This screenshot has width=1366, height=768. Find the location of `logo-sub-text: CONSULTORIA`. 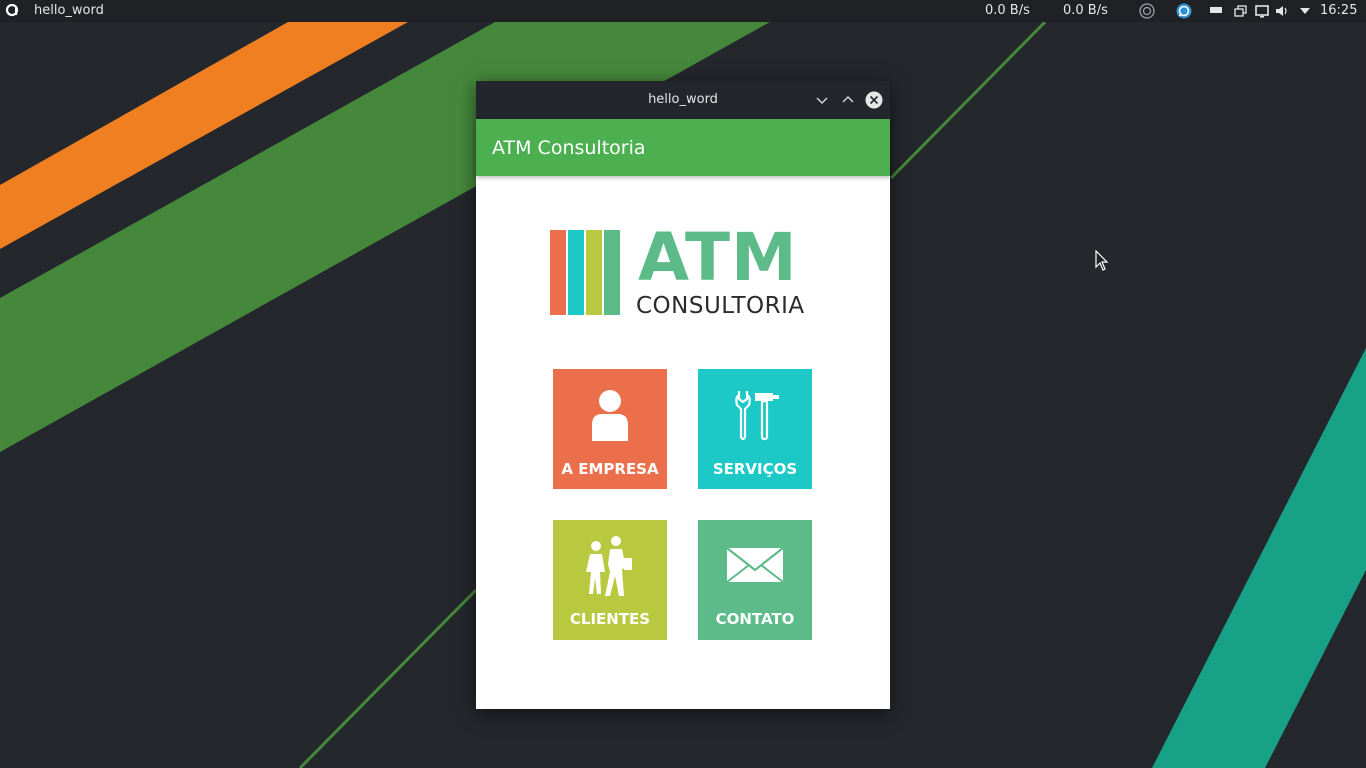

logo-sub-text: CONSULTORIA is located at coordinates (720, 306).